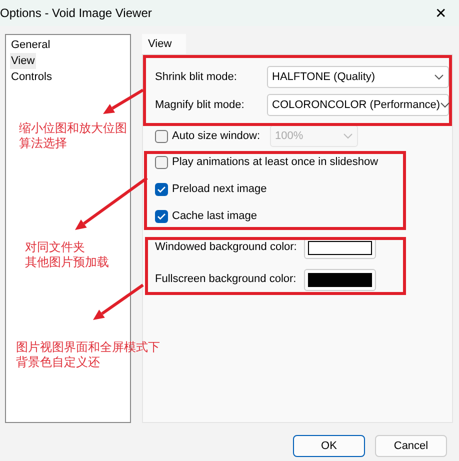 This screenshot has width=459, height=461. What do you see at coordinates (214, 216) in the screenshot?
I see `checkbox-label: Cache last image` at bounding box center [214, 216].